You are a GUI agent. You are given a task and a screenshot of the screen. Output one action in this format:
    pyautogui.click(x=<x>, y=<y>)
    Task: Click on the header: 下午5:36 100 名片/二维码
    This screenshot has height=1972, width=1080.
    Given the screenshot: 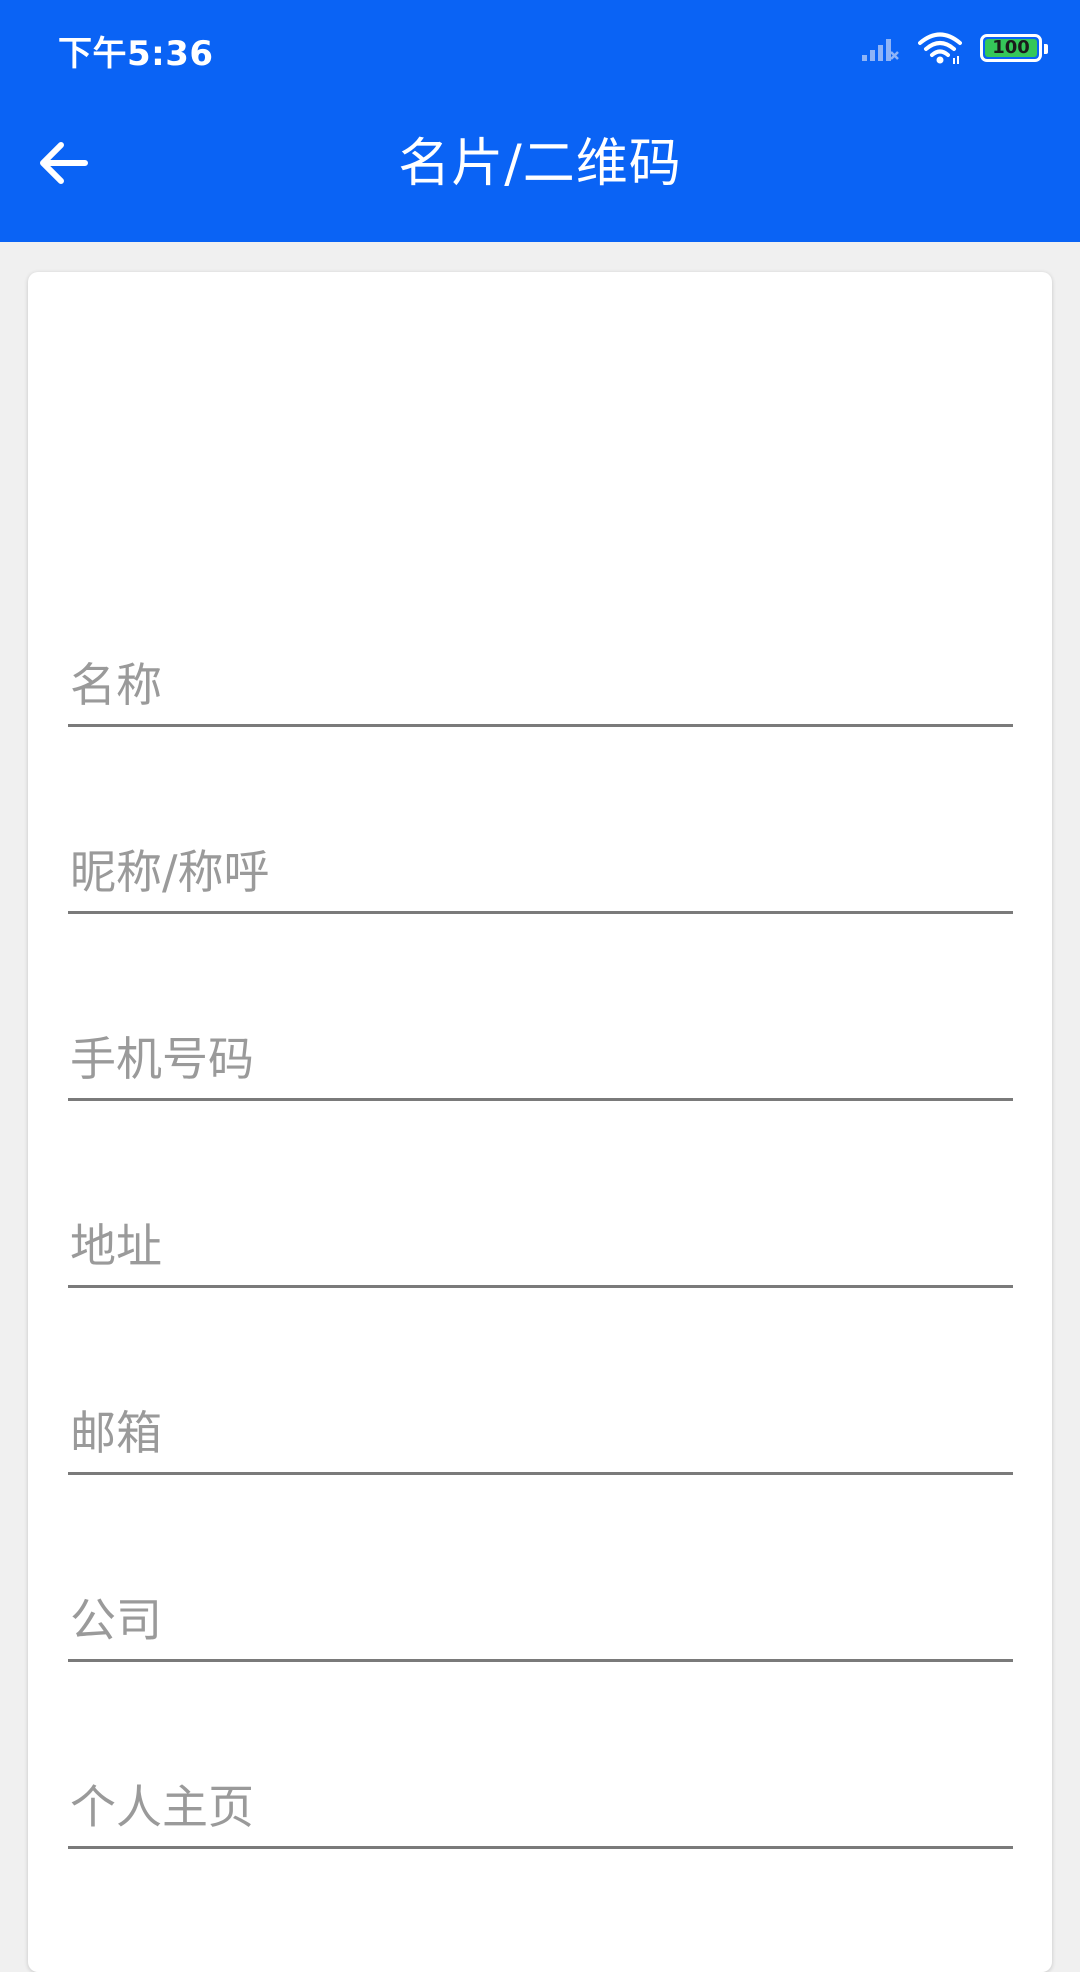 What is the action you would take?
    pyautogui.click(x=540, y=121)
    